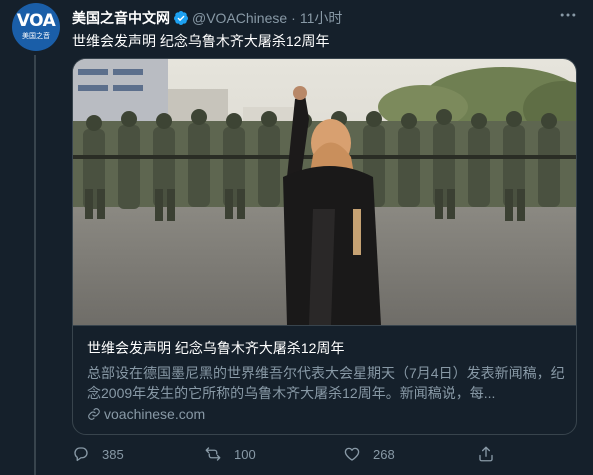  Describe the element at coordinates (113, 454) in the screenshot. I see `reply-count: 385` at that location.